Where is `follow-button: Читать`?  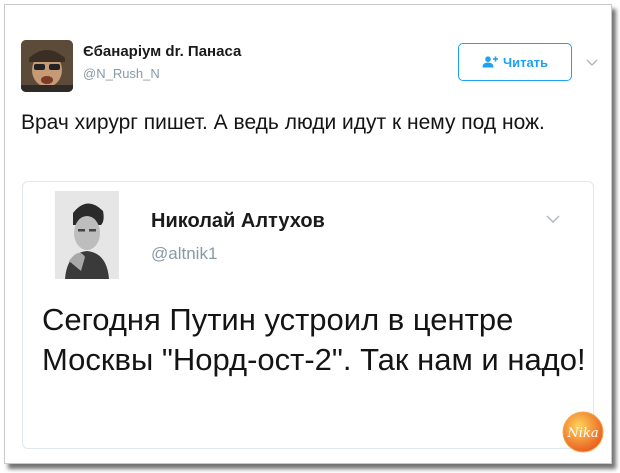 follow-button: Читать is located at coordinates (515, 62).